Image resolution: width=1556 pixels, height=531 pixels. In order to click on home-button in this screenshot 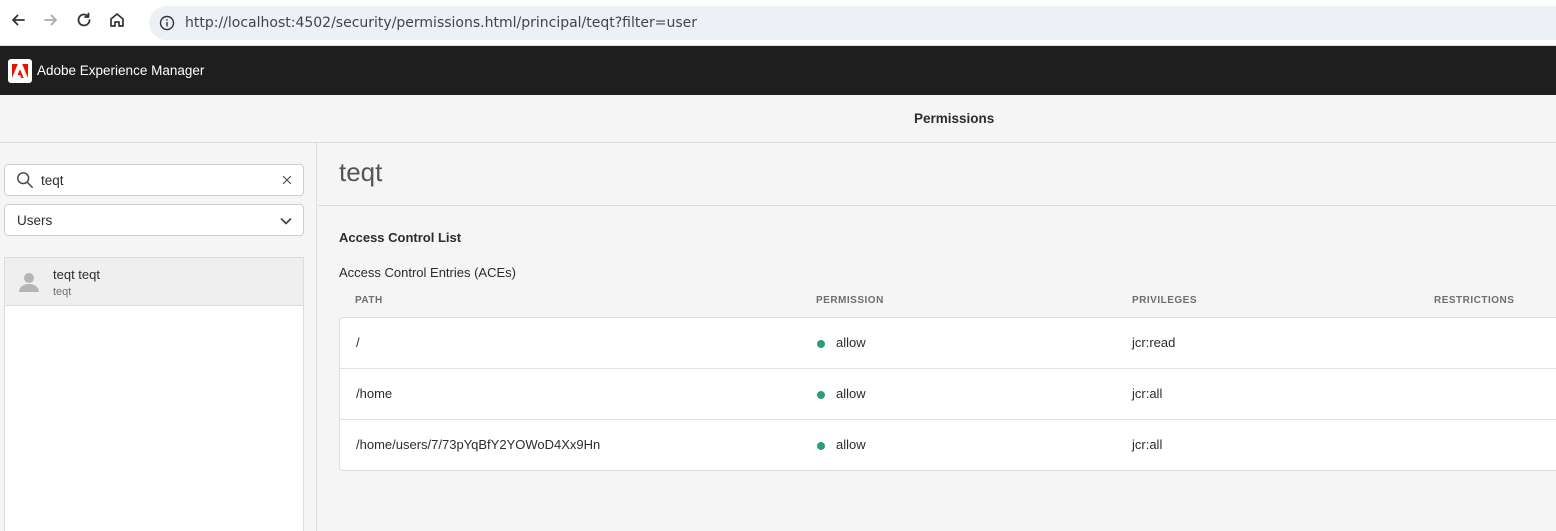, I will do `click(117, 23)`.